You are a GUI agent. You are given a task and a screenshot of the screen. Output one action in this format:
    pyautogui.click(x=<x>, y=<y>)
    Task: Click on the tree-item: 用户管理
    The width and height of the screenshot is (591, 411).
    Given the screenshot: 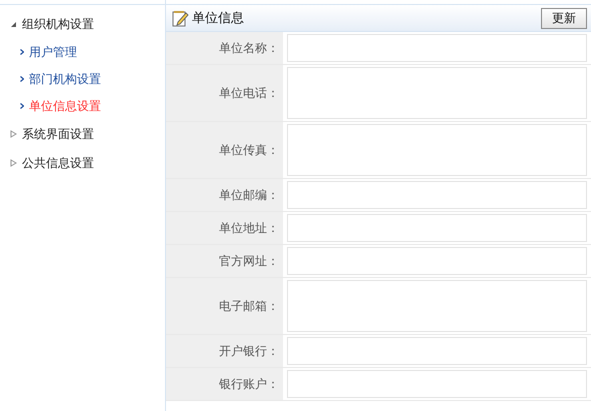 What is the action you would take?
    pyautogui.click(x=82, y=51)
    